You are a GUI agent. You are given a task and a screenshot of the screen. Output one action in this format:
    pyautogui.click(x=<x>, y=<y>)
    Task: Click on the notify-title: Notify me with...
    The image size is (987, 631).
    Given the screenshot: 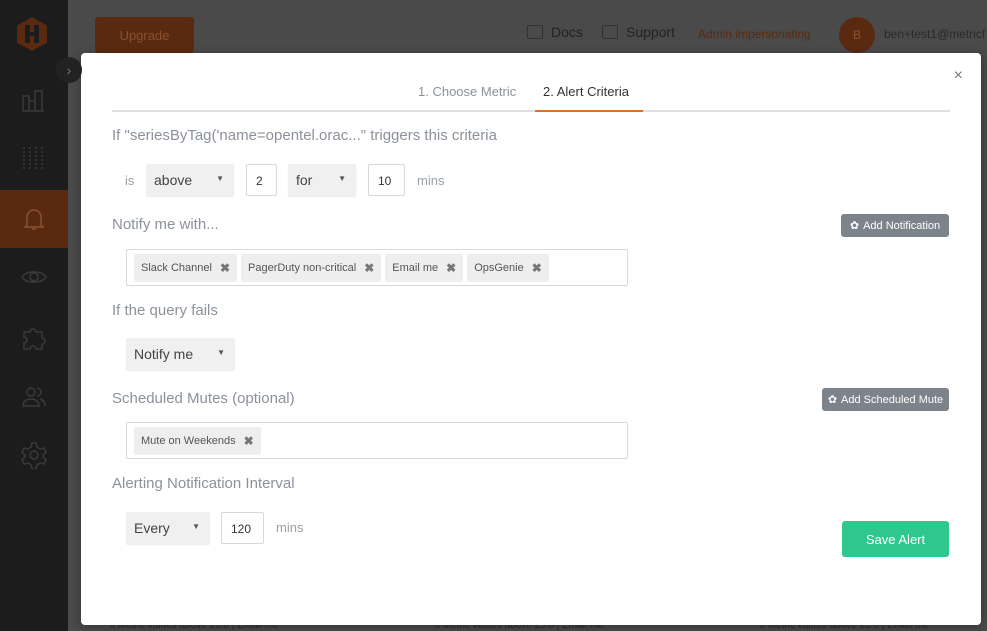 What is the action you would take?
    pyautogui.click(x=165, y=224)
    